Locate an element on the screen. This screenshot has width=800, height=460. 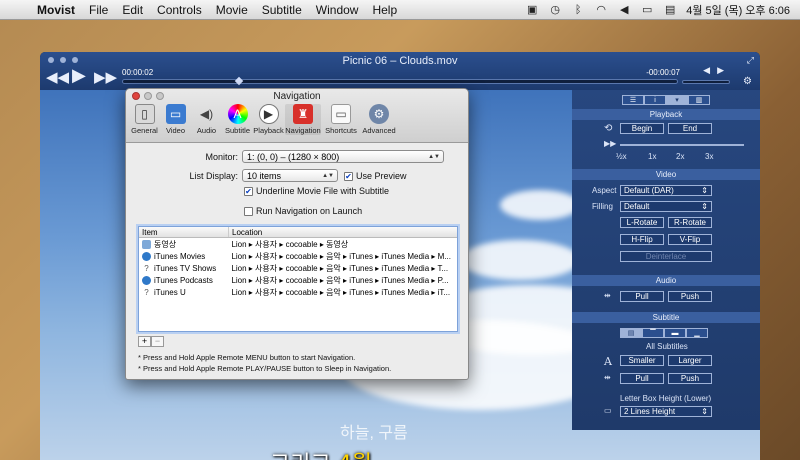
rewind-icon: ◀◀ is located at coordinates (57, 77).